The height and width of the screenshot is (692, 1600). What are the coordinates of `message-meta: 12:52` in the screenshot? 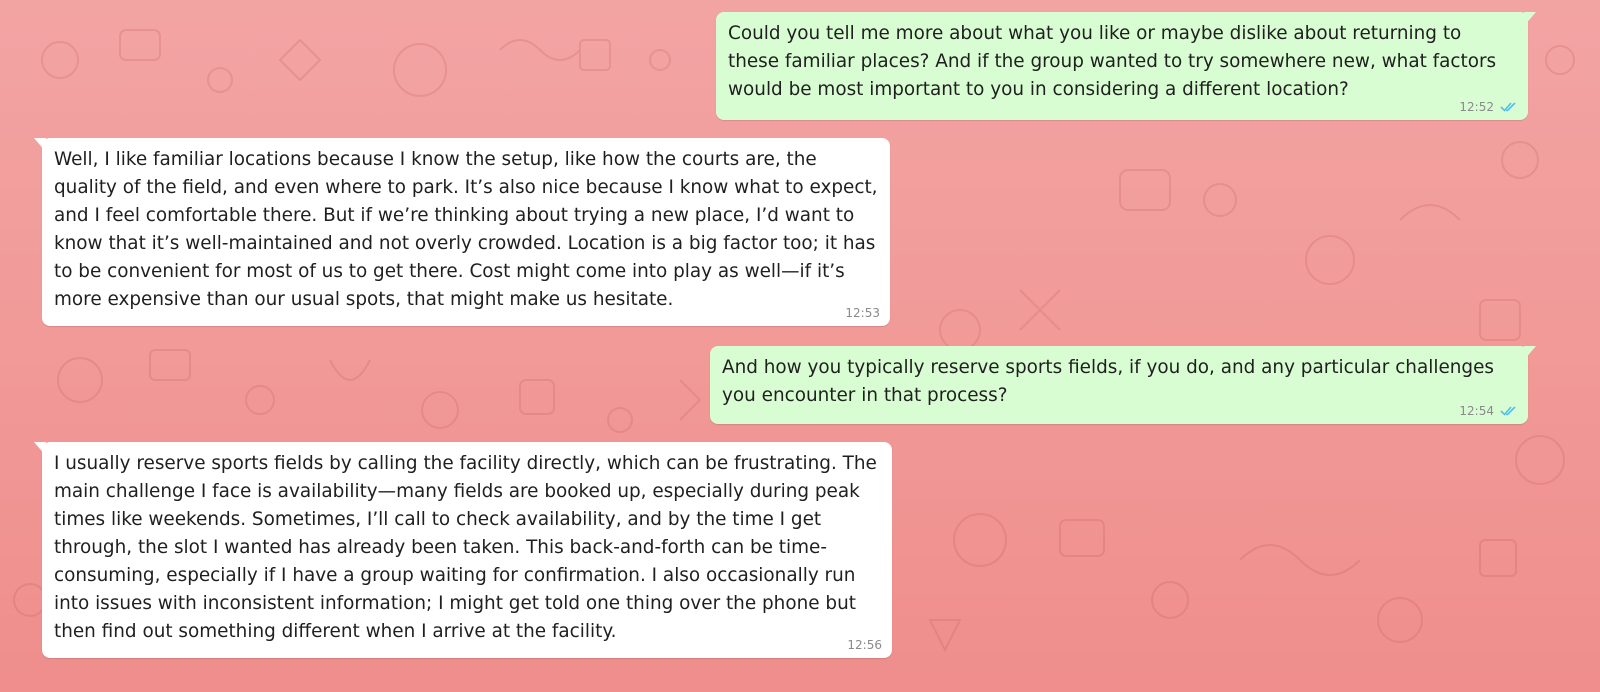 It's located at (1488, 107).